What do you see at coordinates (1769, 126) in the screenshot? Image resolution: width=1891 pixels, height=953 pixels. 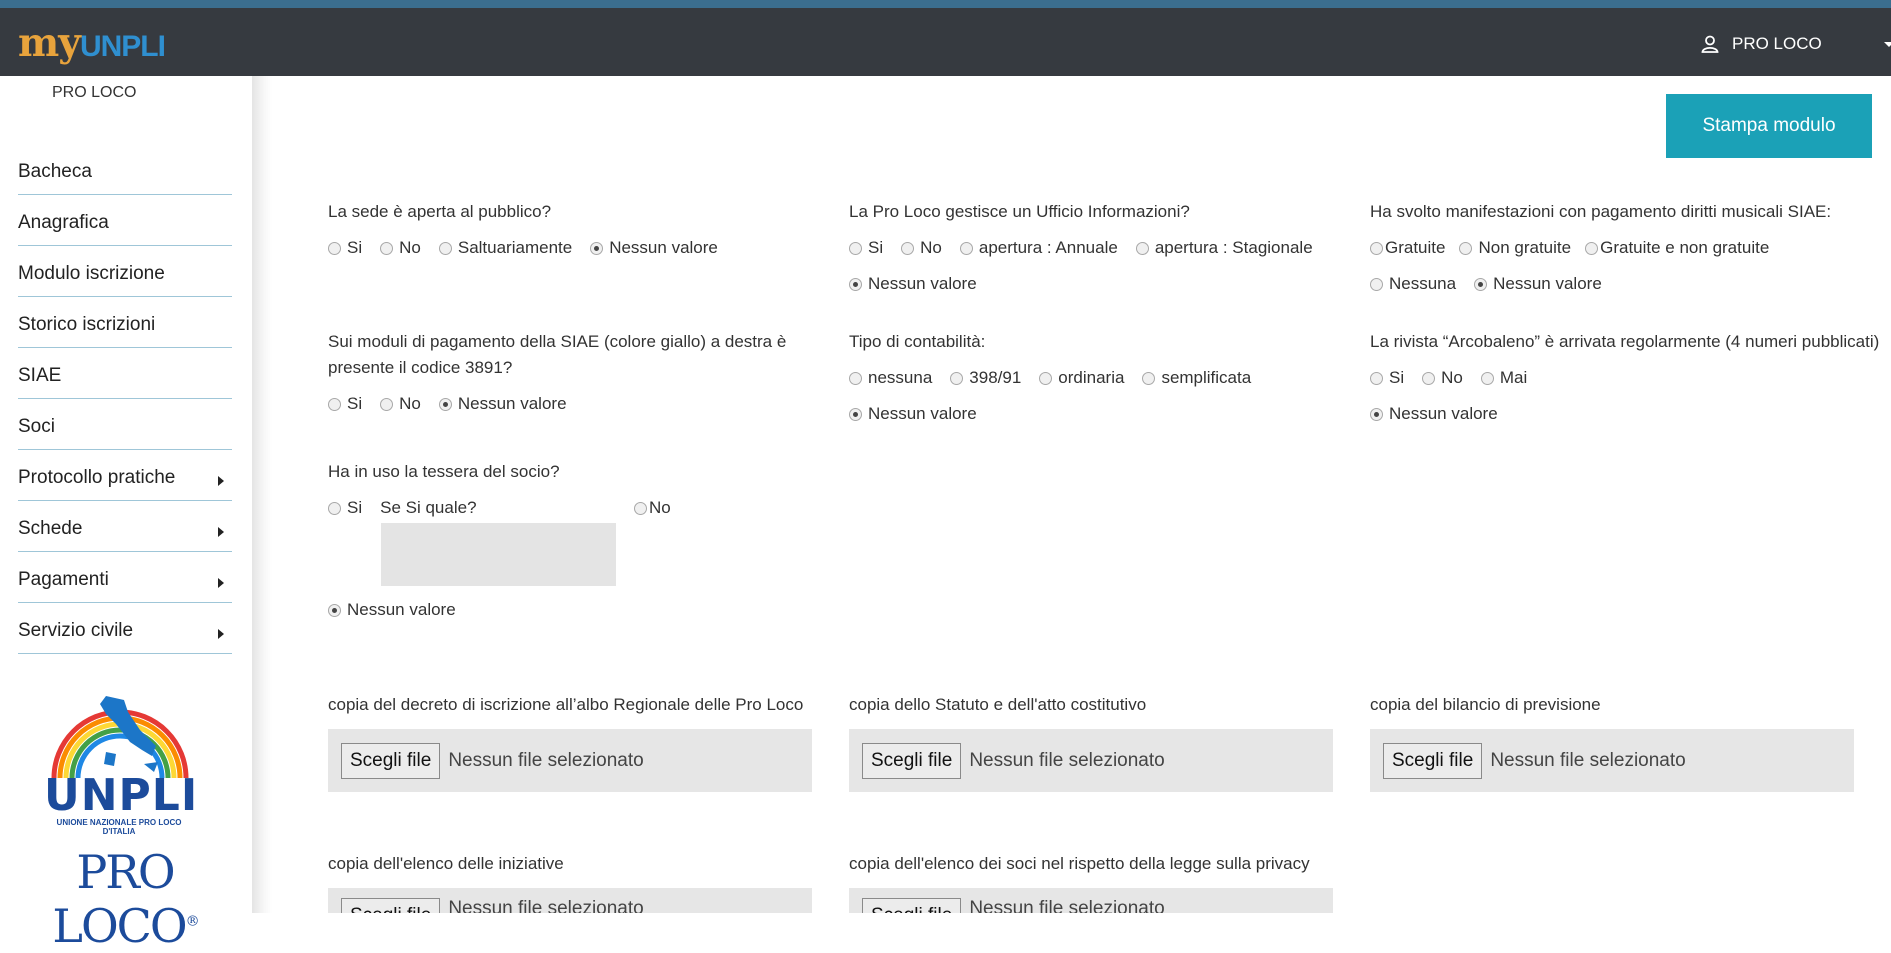 I see `print-form-button: Stampa modulo` at bounding box center [1769, 126].